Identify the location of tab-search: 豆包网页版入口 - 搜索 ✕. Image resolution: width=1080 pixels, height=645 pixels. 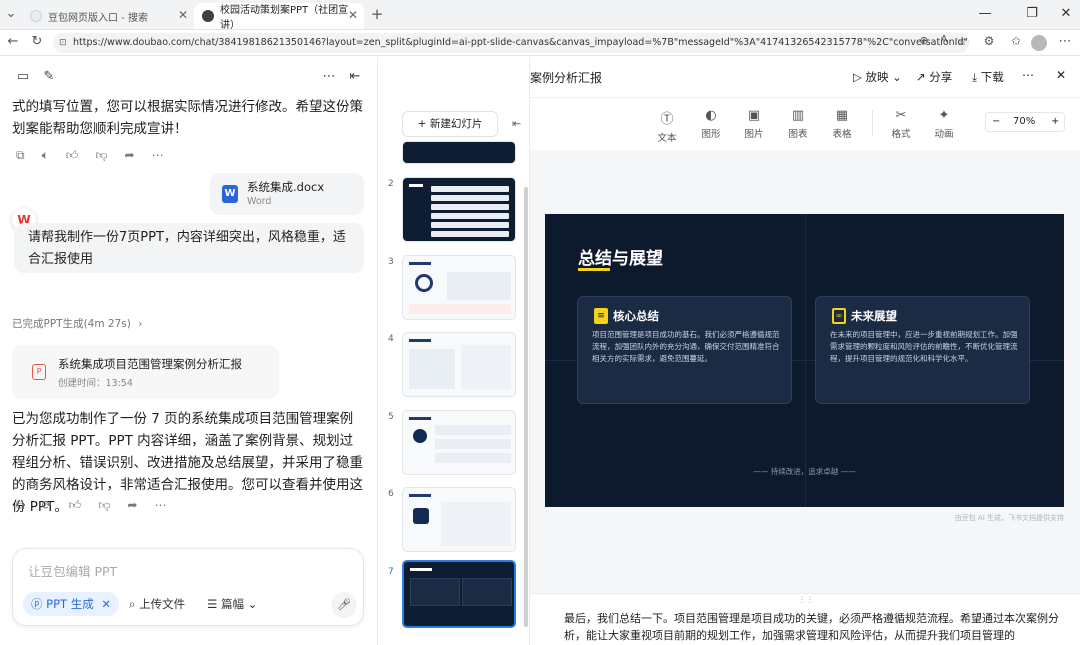
(108, 16).